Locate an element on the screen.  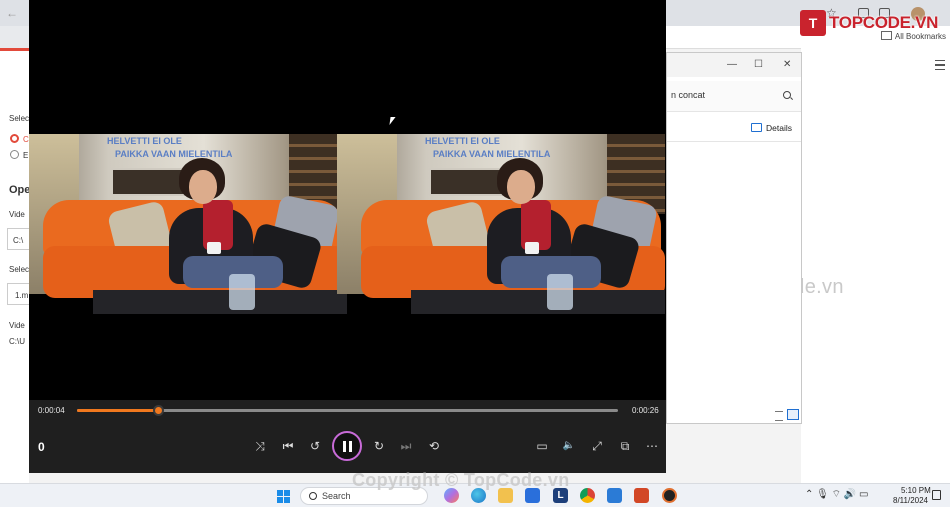
seek-bar is located at coordinates (347, 410).